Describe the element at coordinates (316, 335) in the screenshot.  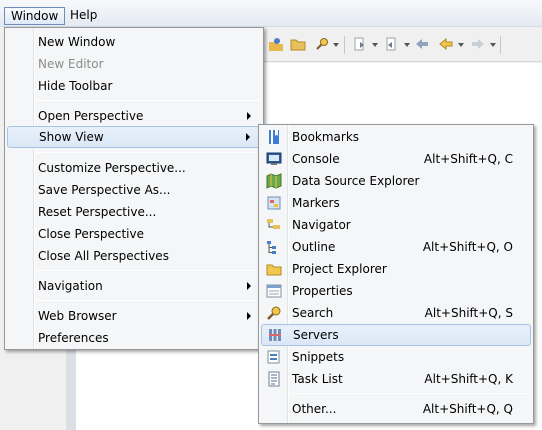
I see `view-item-label: Servers` at that location.